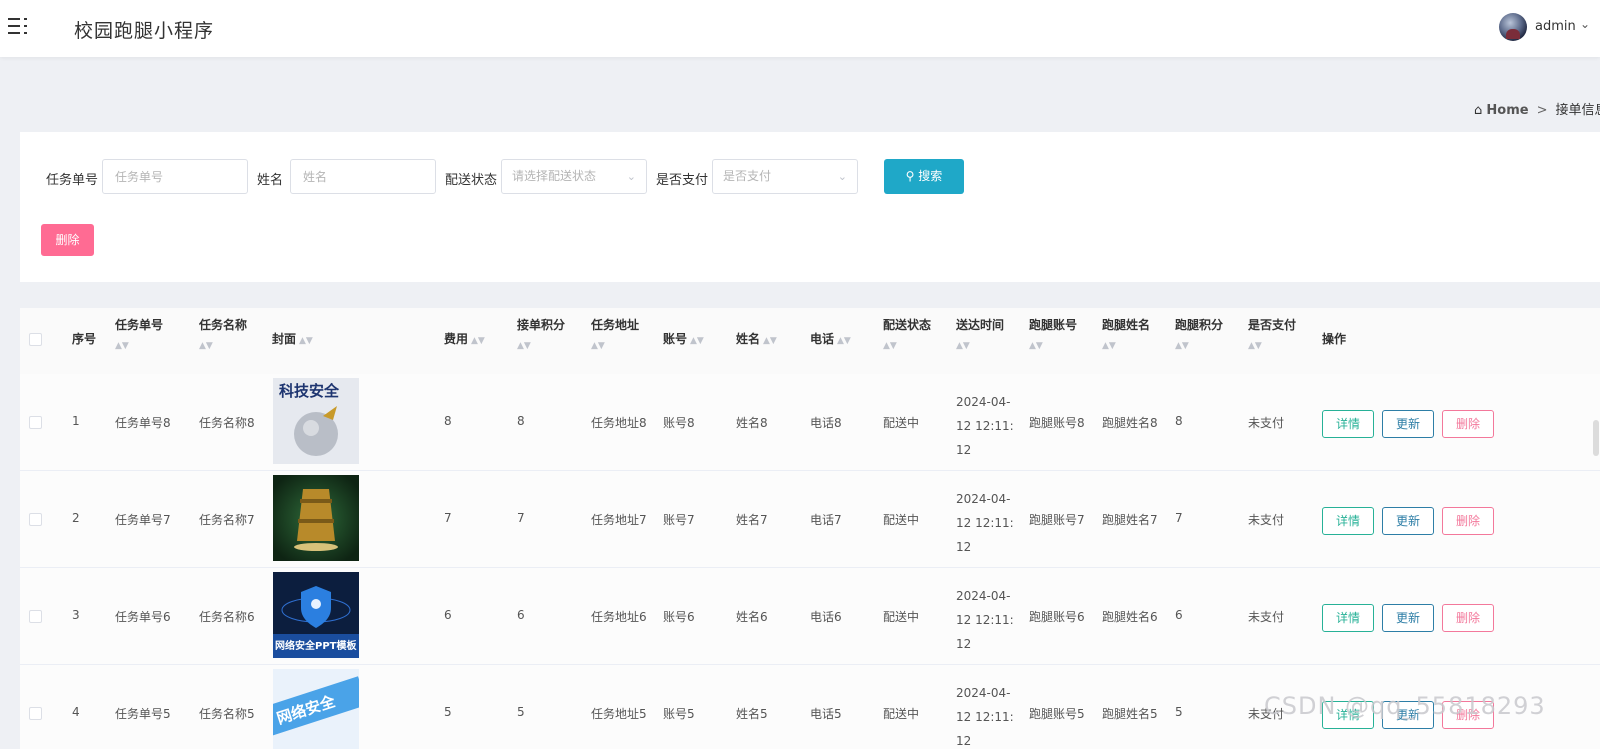 This screenshot has height=749, width=1600. I want to click on col-runner-points: 跑腿积分 ▲▼, so click(1199, 333).